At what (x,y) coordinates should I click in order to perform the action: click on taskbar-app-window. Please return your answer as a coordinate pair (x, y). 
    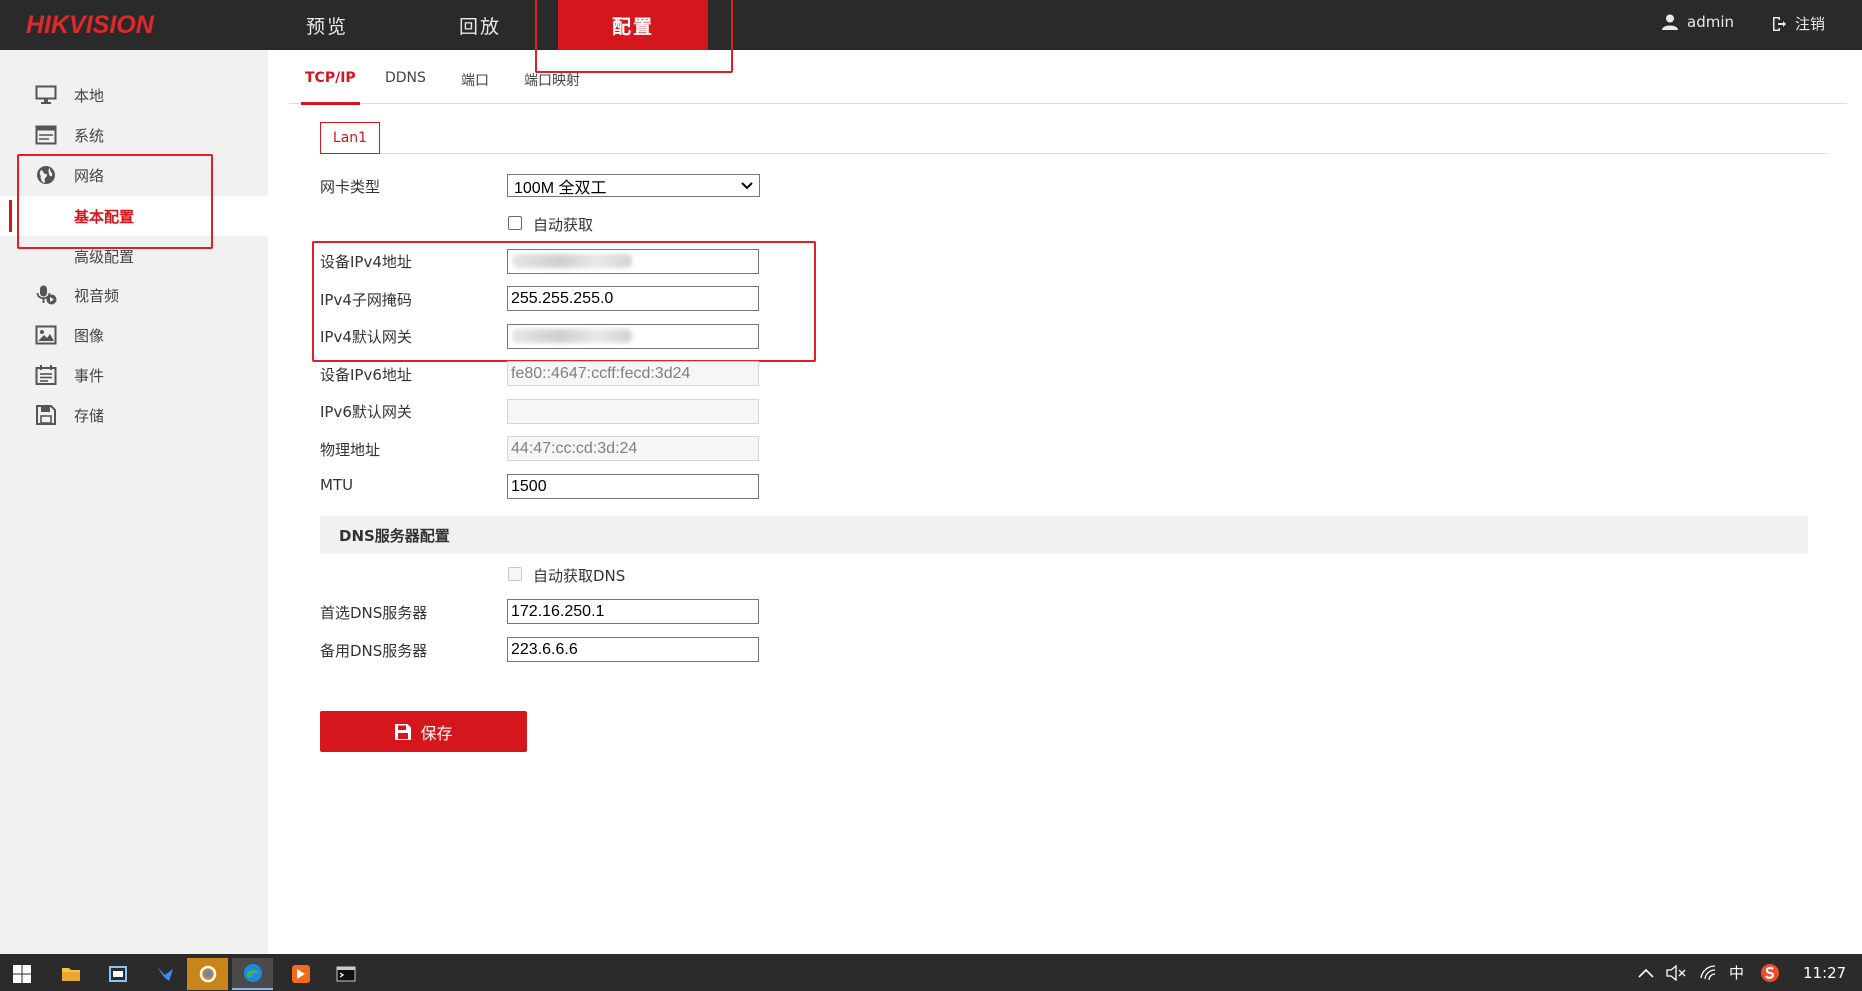
    Looking at the image, I should click on (117, 974).